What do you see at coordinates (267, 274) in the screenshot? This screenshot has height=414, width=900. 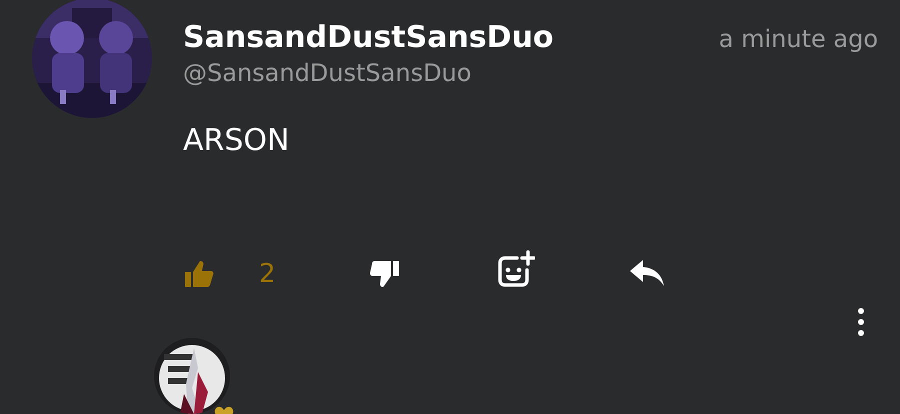 I see `like-count: 2` at bounding box center [267, 274].